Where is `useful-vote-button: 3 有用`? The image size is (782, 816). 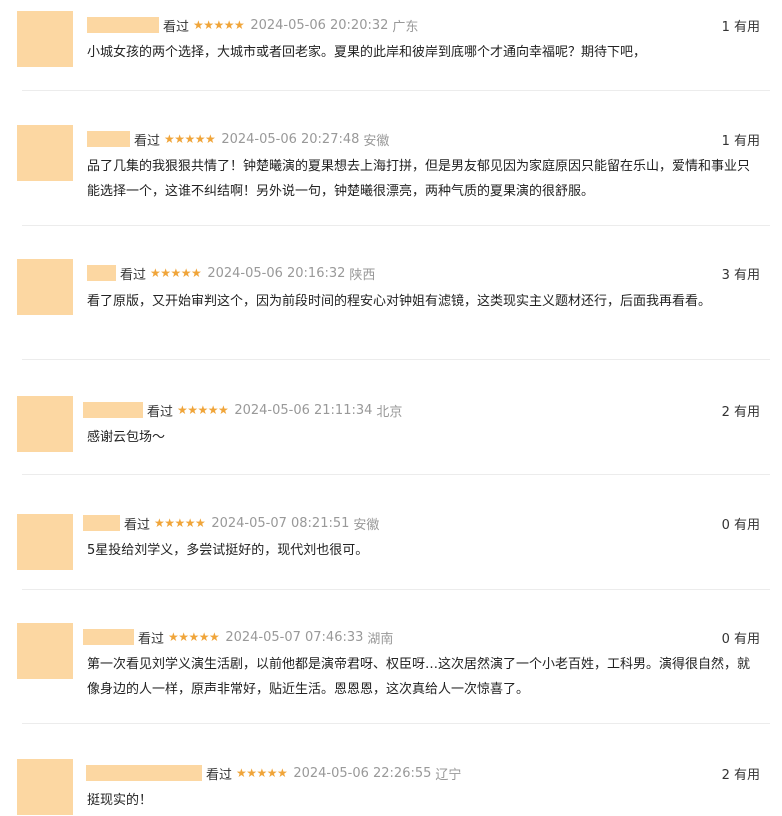
useful-vote-button: 3 有用 is located at coordinates (741, 273).